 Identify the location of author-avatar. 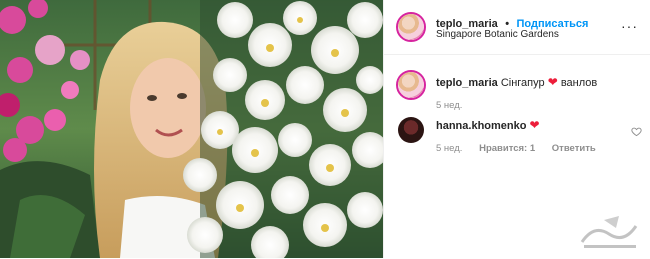
(411, 27).